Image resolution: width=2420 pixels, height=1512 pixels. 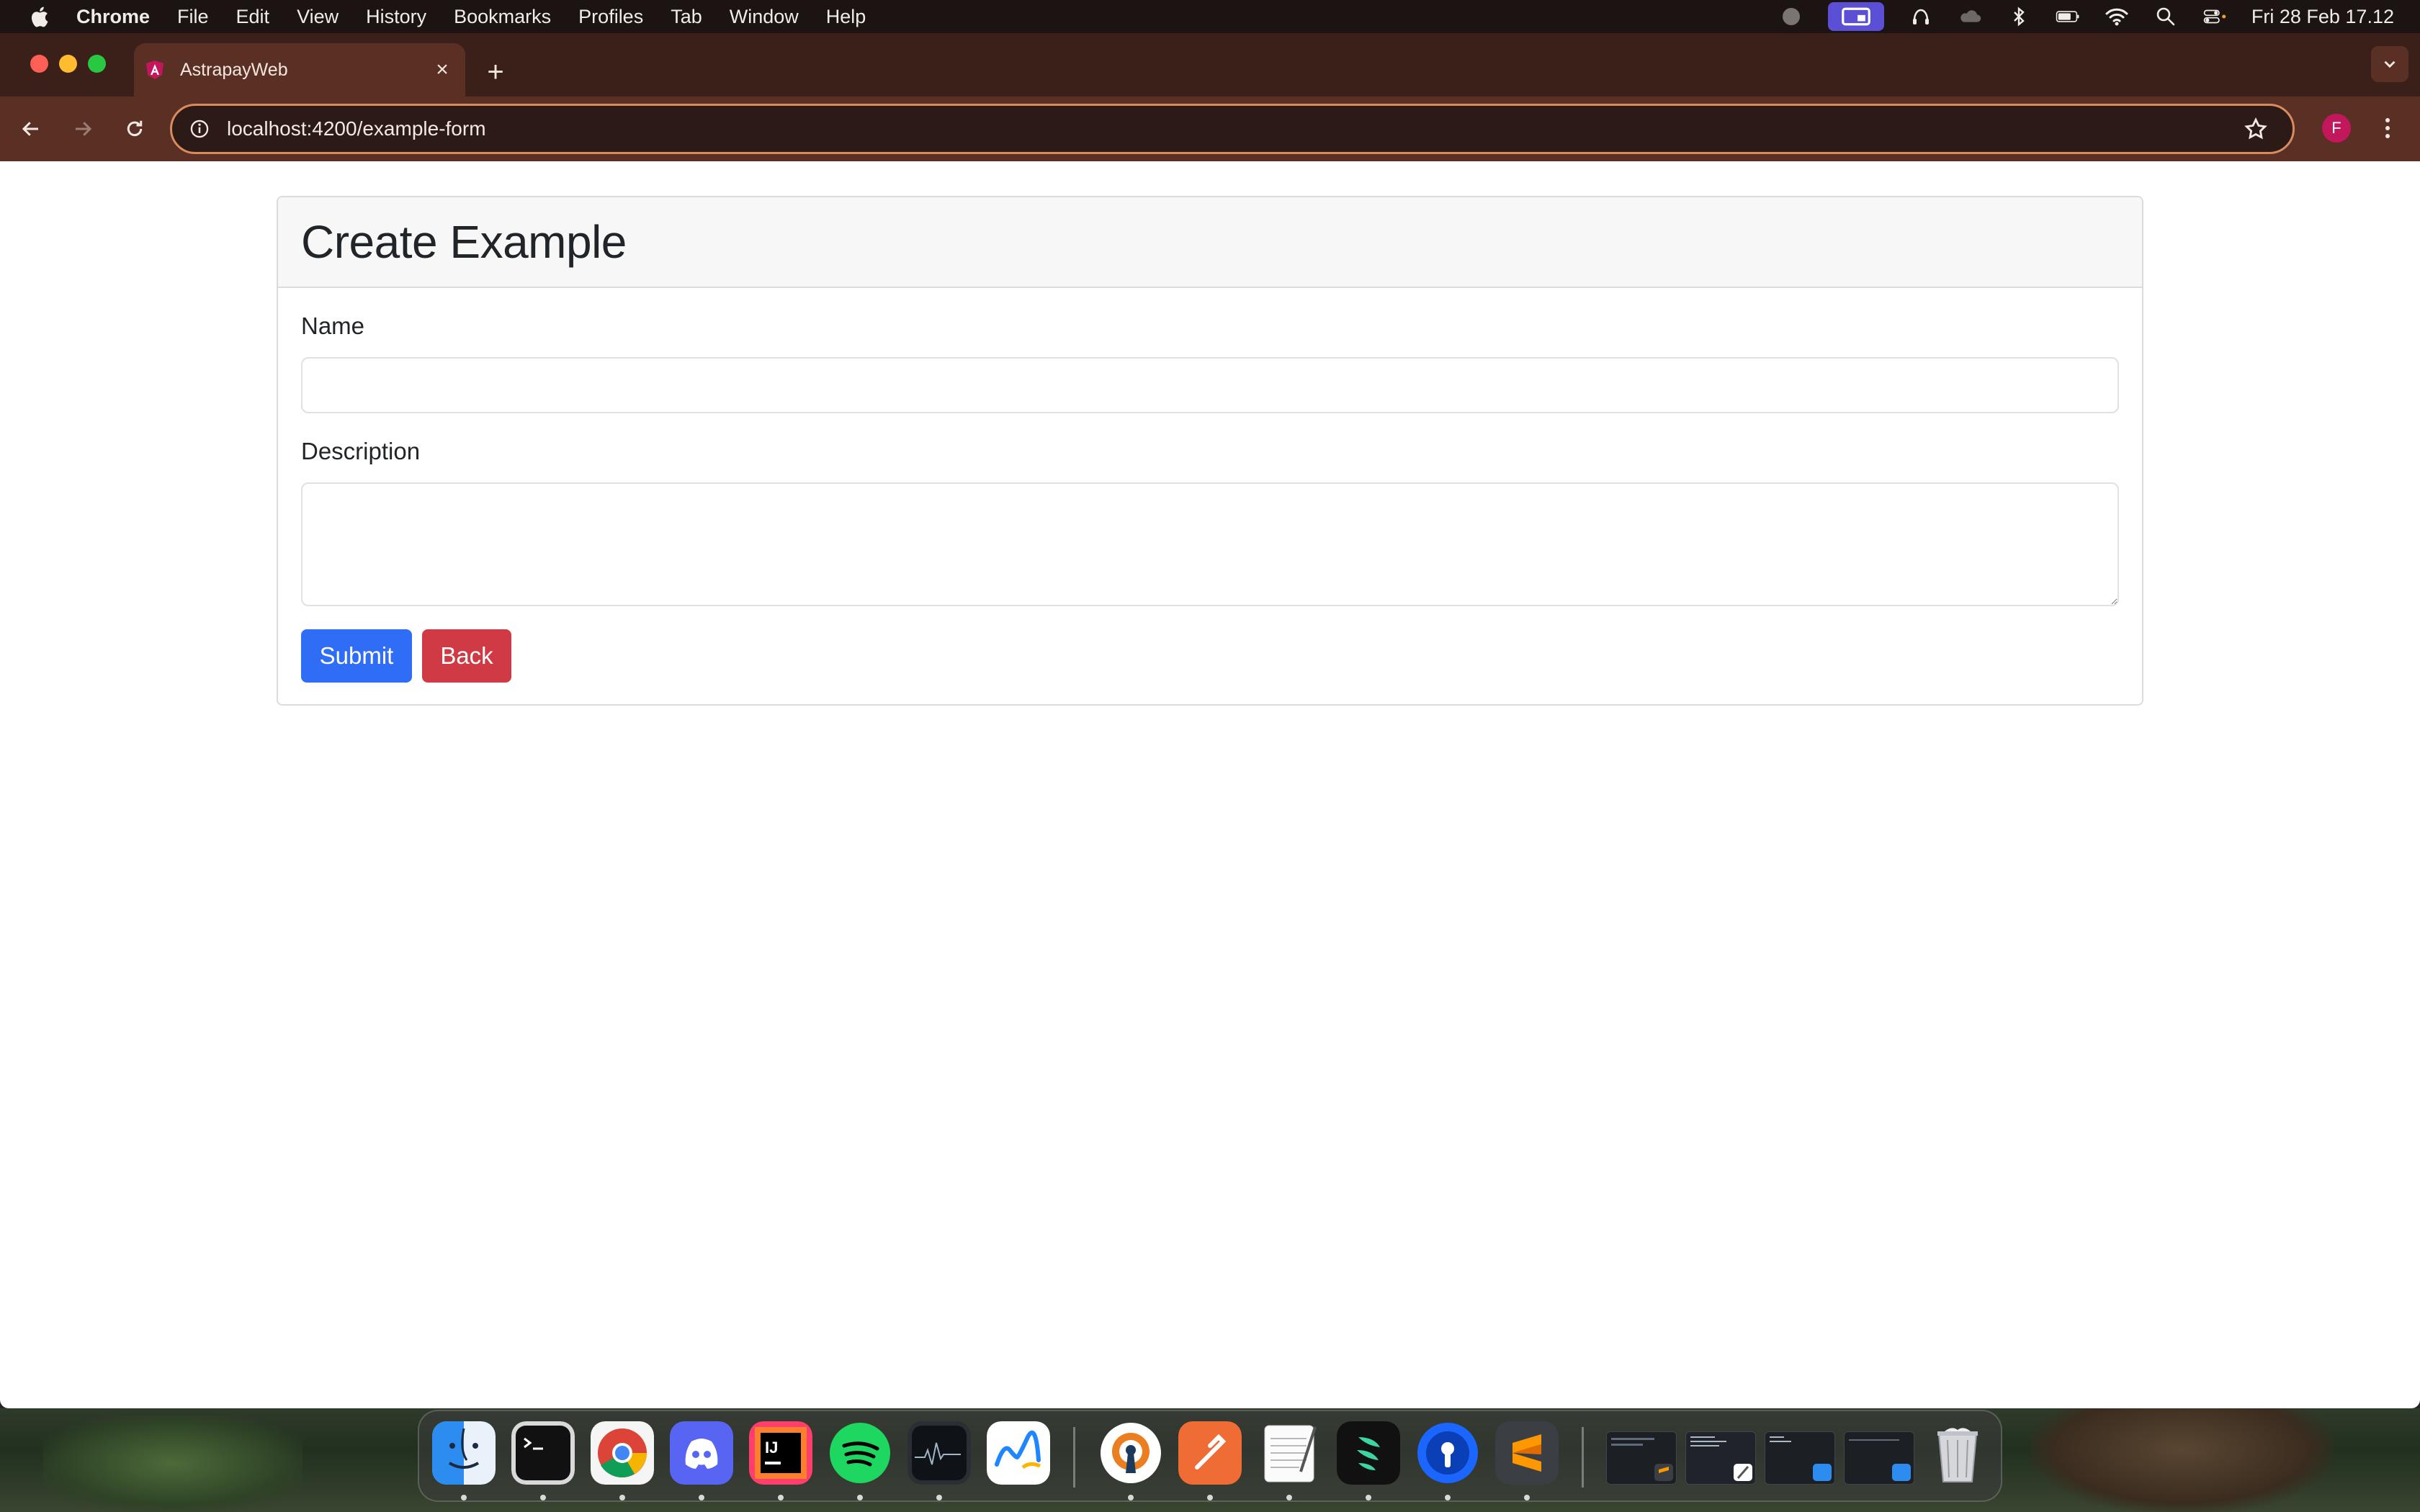 What do you see at coordinates (686, 17) in the screenshot?
I see `menu-tab: Tab` at bounding box center [686, 17].